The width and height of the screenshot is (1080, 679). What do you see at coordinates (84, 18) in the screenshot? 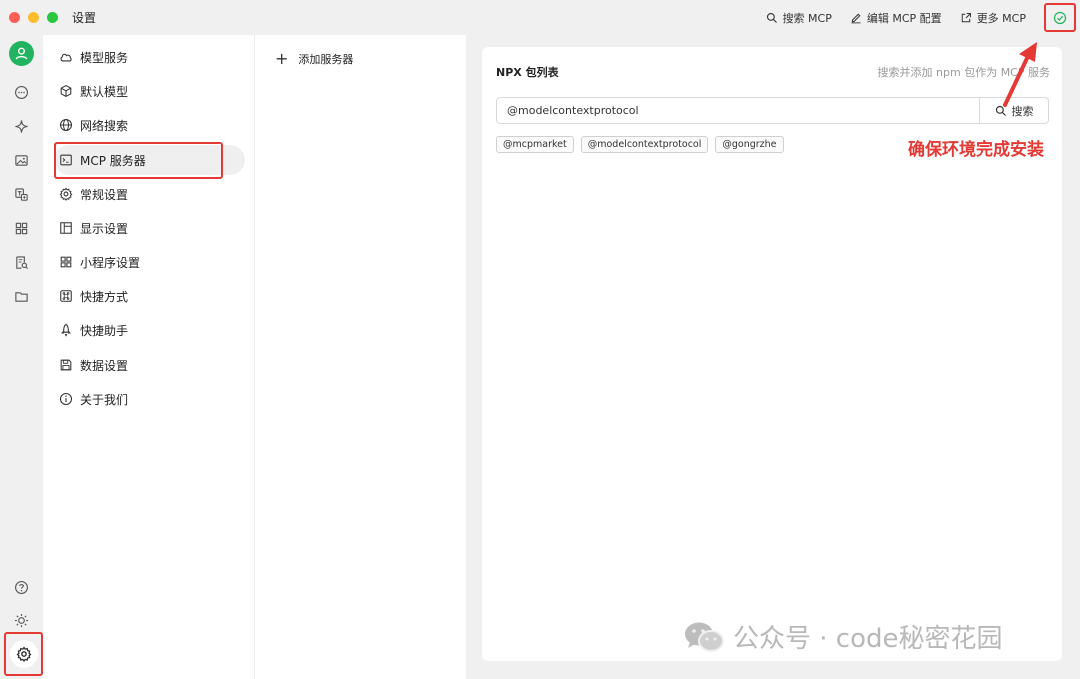
I see `window-title: 设置` at bounding box center [84, 18].